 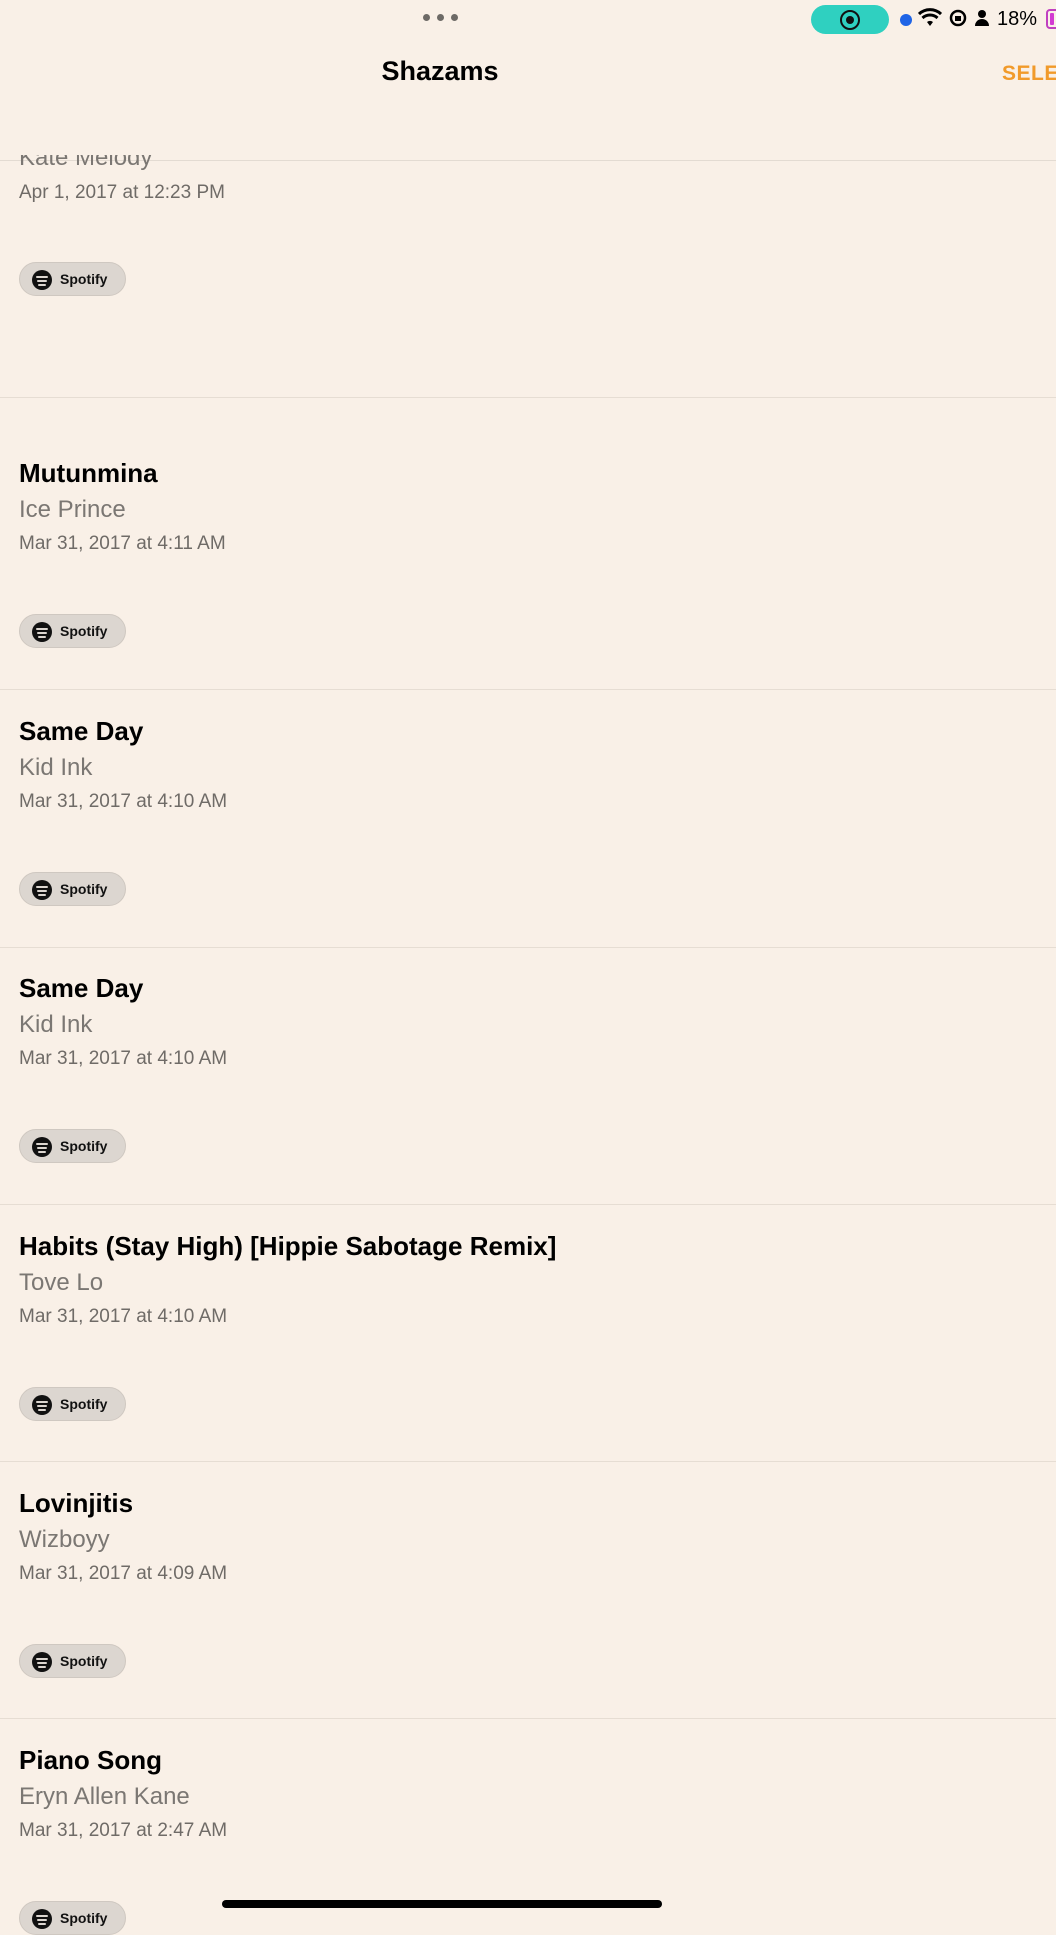 I want to click on list-item-artist: Kate Melody, so click(x=86, y=157).